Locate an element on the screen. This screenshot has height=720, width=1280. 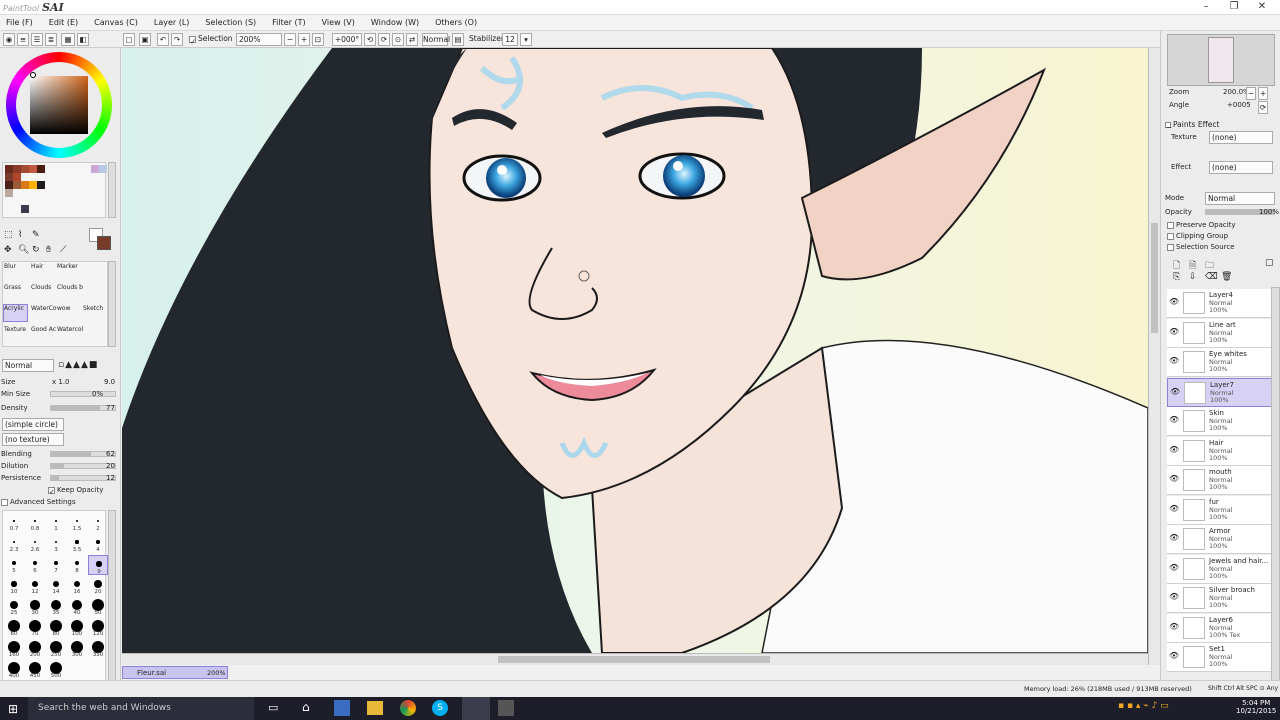
nav-angle-value: +0005 is located at coordinates (1239, 105).